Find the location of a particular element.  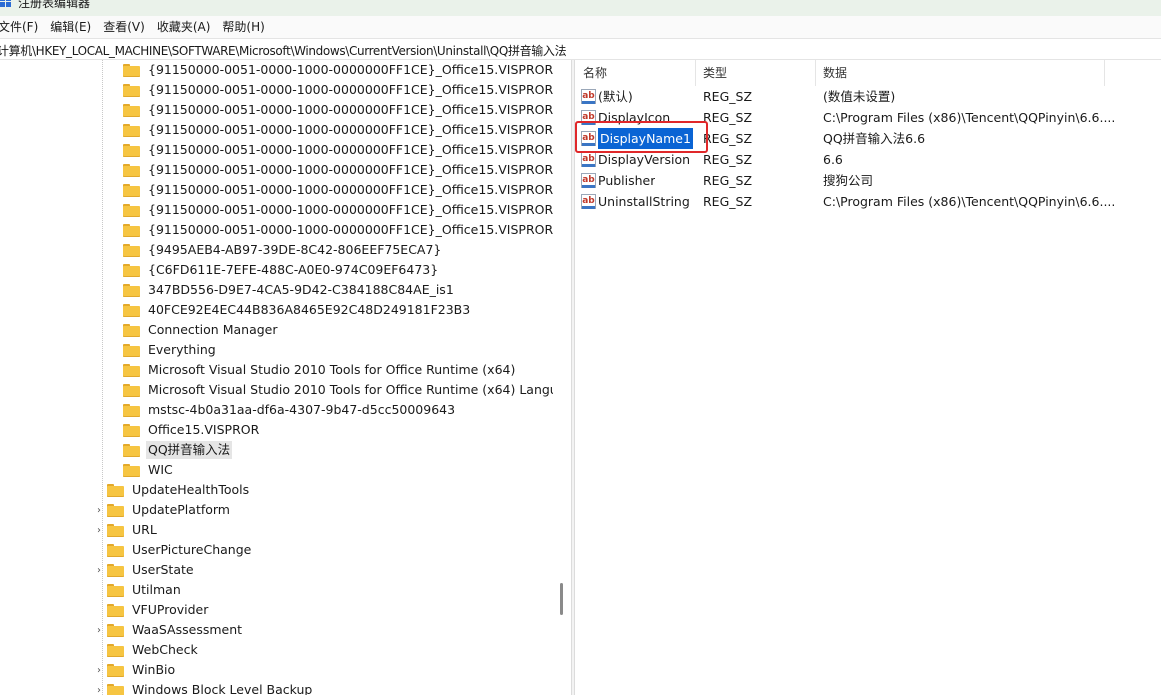

tree-item-label: WIC is located at coordinates (160, 469).